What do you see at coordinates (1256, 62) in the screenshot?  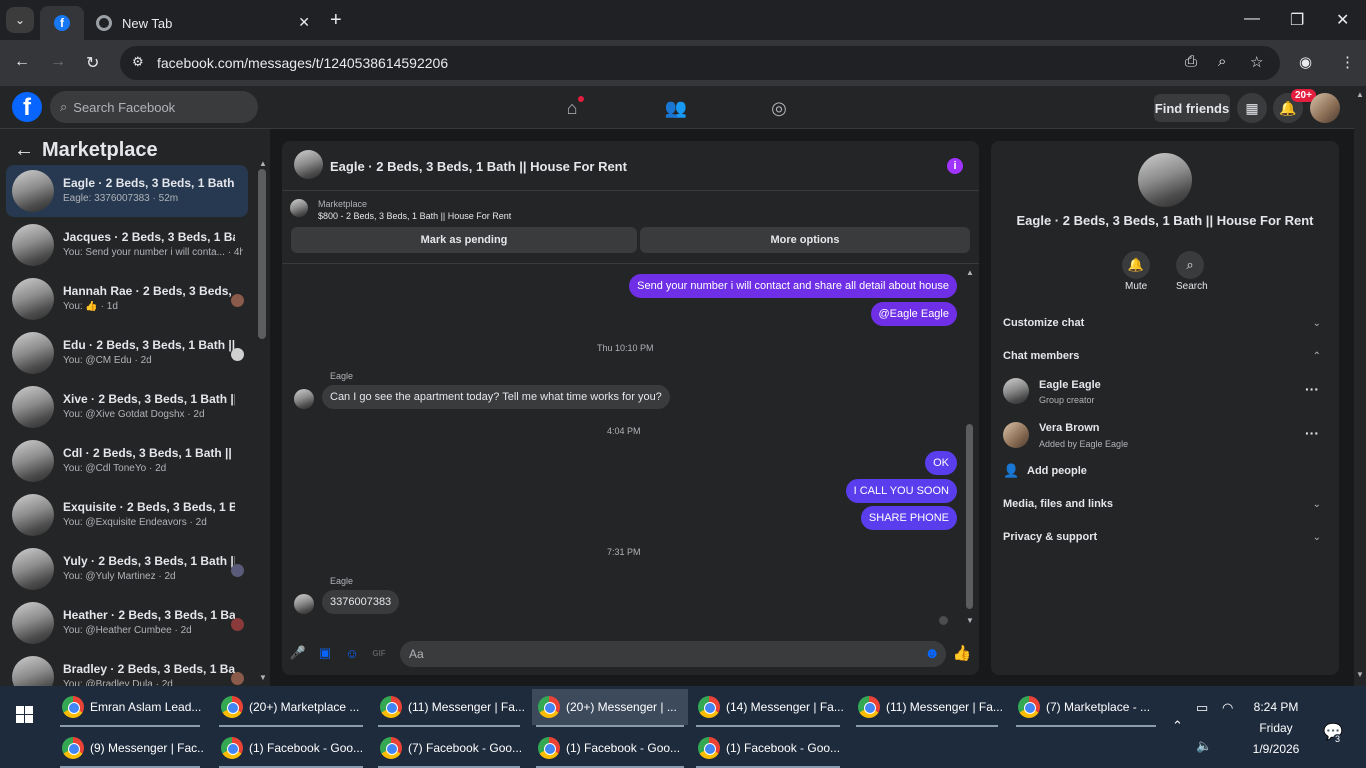 I see `bookmark-star-icon: ☆` at bounding box center [1256, 62].